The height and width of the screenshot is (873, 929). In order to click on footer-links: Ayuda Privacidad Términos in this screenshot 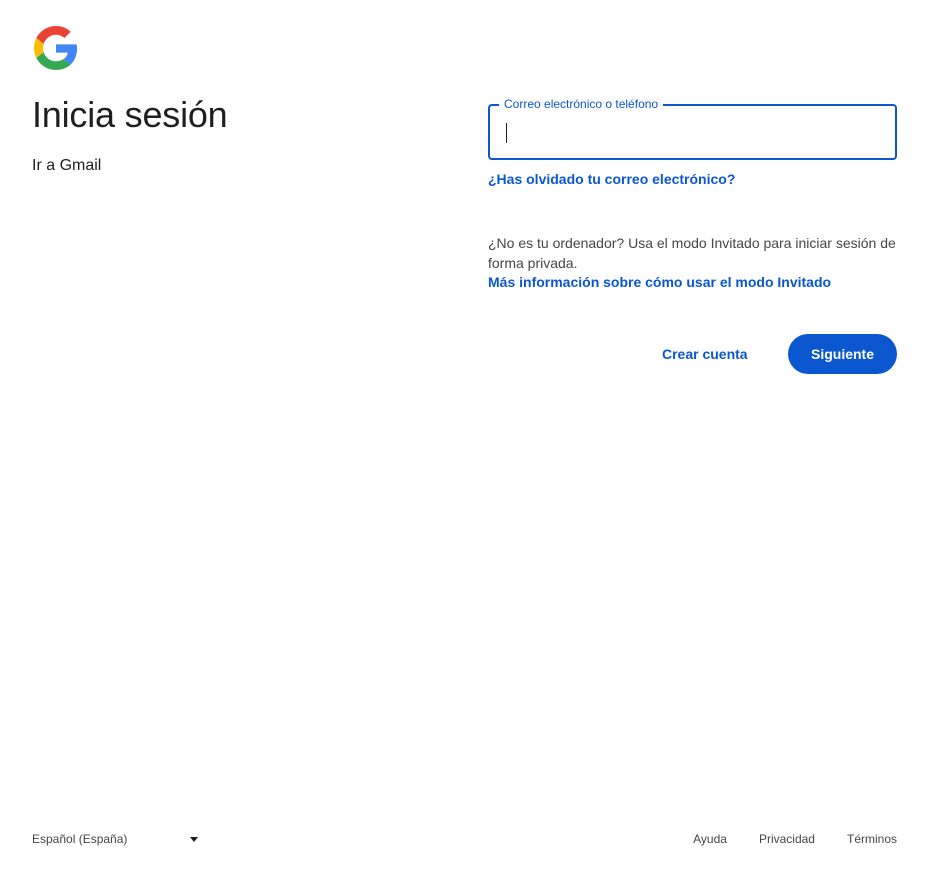, I will do `click(795, 839)`.